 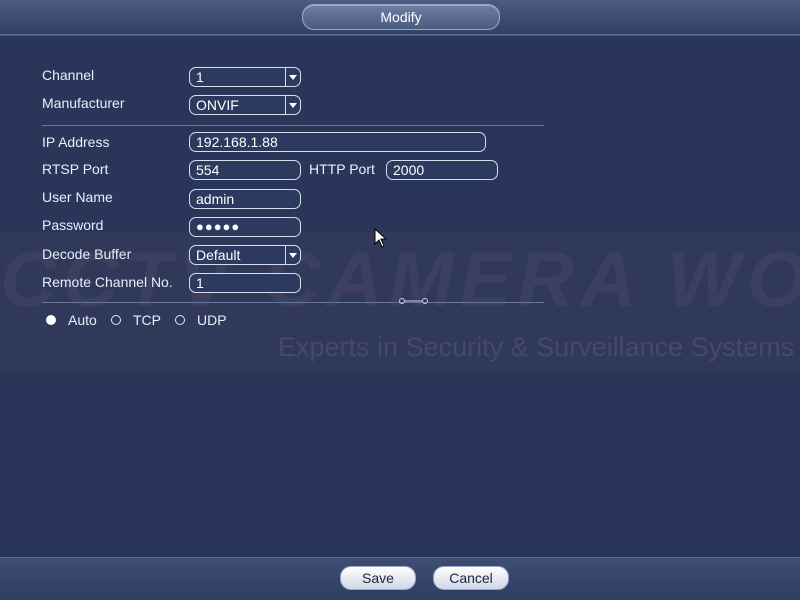 What do you see at coordinates (77, 197) in the screenshot?
I see `user-name-label: User Name` at bounding box center [77, 197].